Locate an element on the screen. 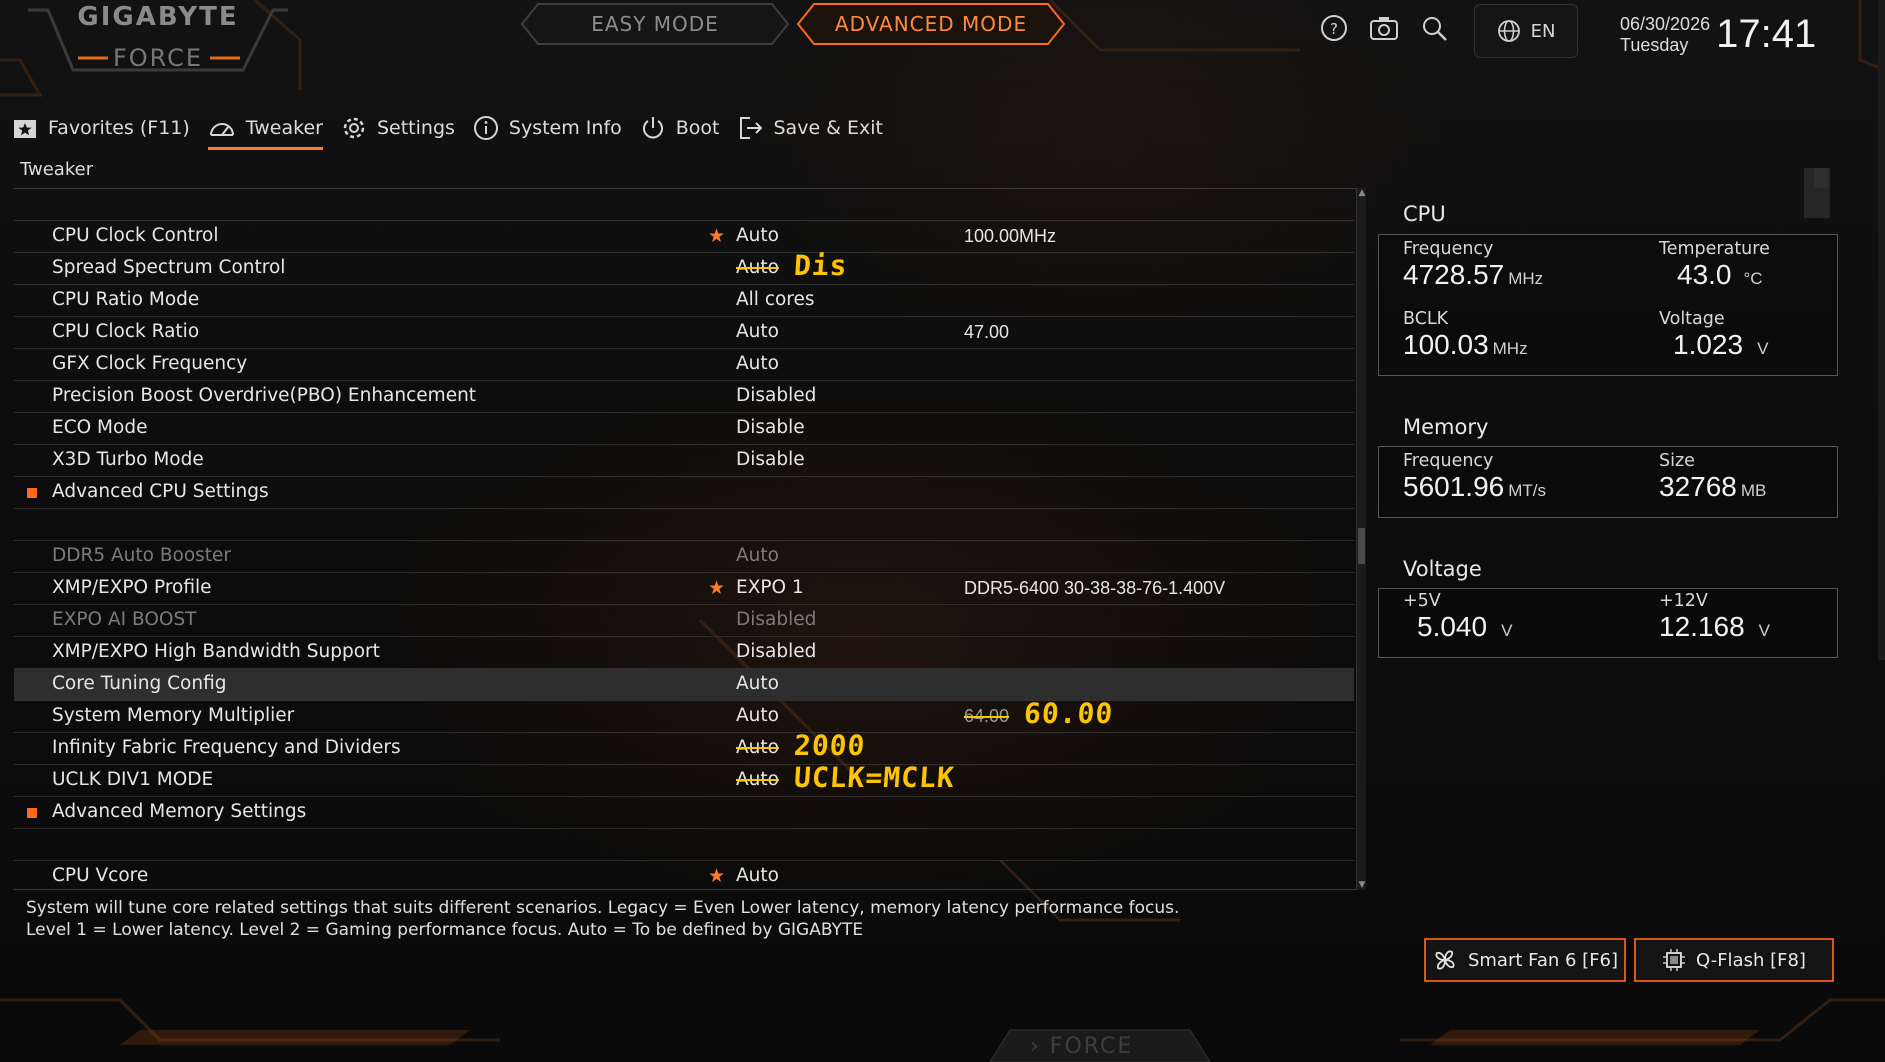 This screenshot has width=1885, height=1062. scroll-down-icon: ▼ is located at coordinates (1362, 885).